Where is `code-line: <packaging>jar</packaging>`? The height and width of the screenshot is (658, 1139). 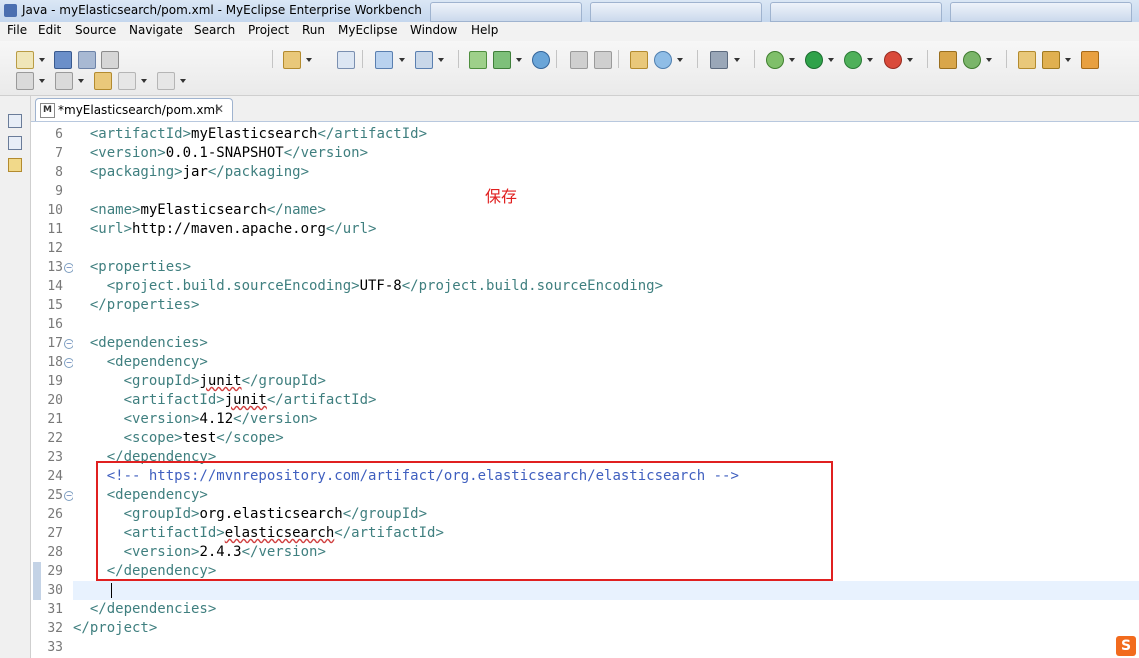 code-line: <packaging>jar</packaging> is located at coordinates (191, 172).